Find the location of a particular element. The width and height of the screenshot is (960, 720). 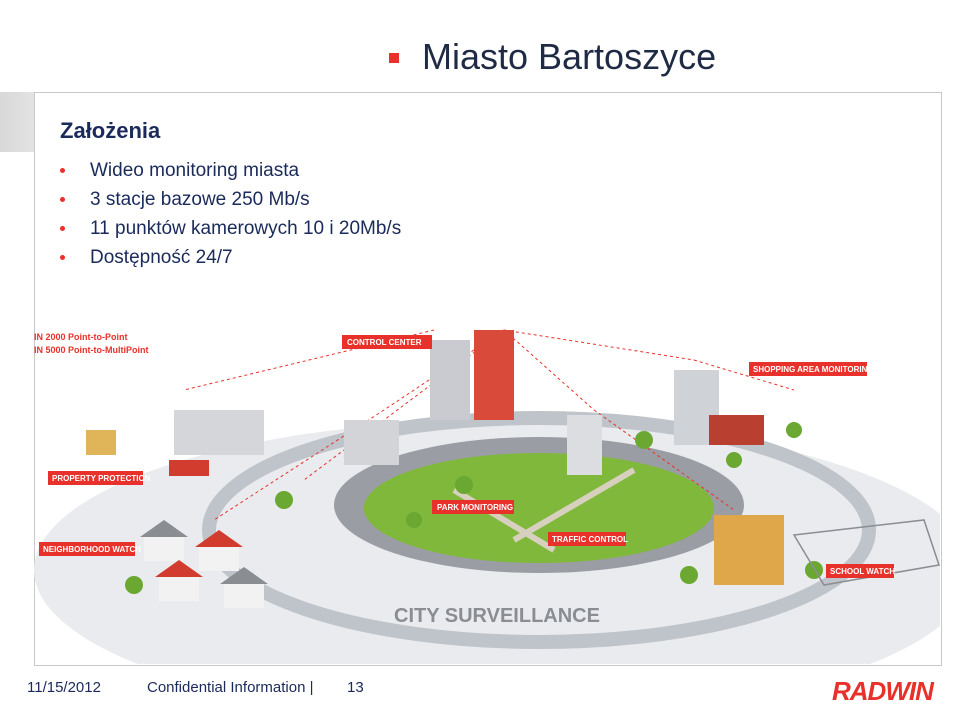

bullet-item: 11 punktów kamerowych 10 i 20Mb/s is located at coordinates (230, 232).